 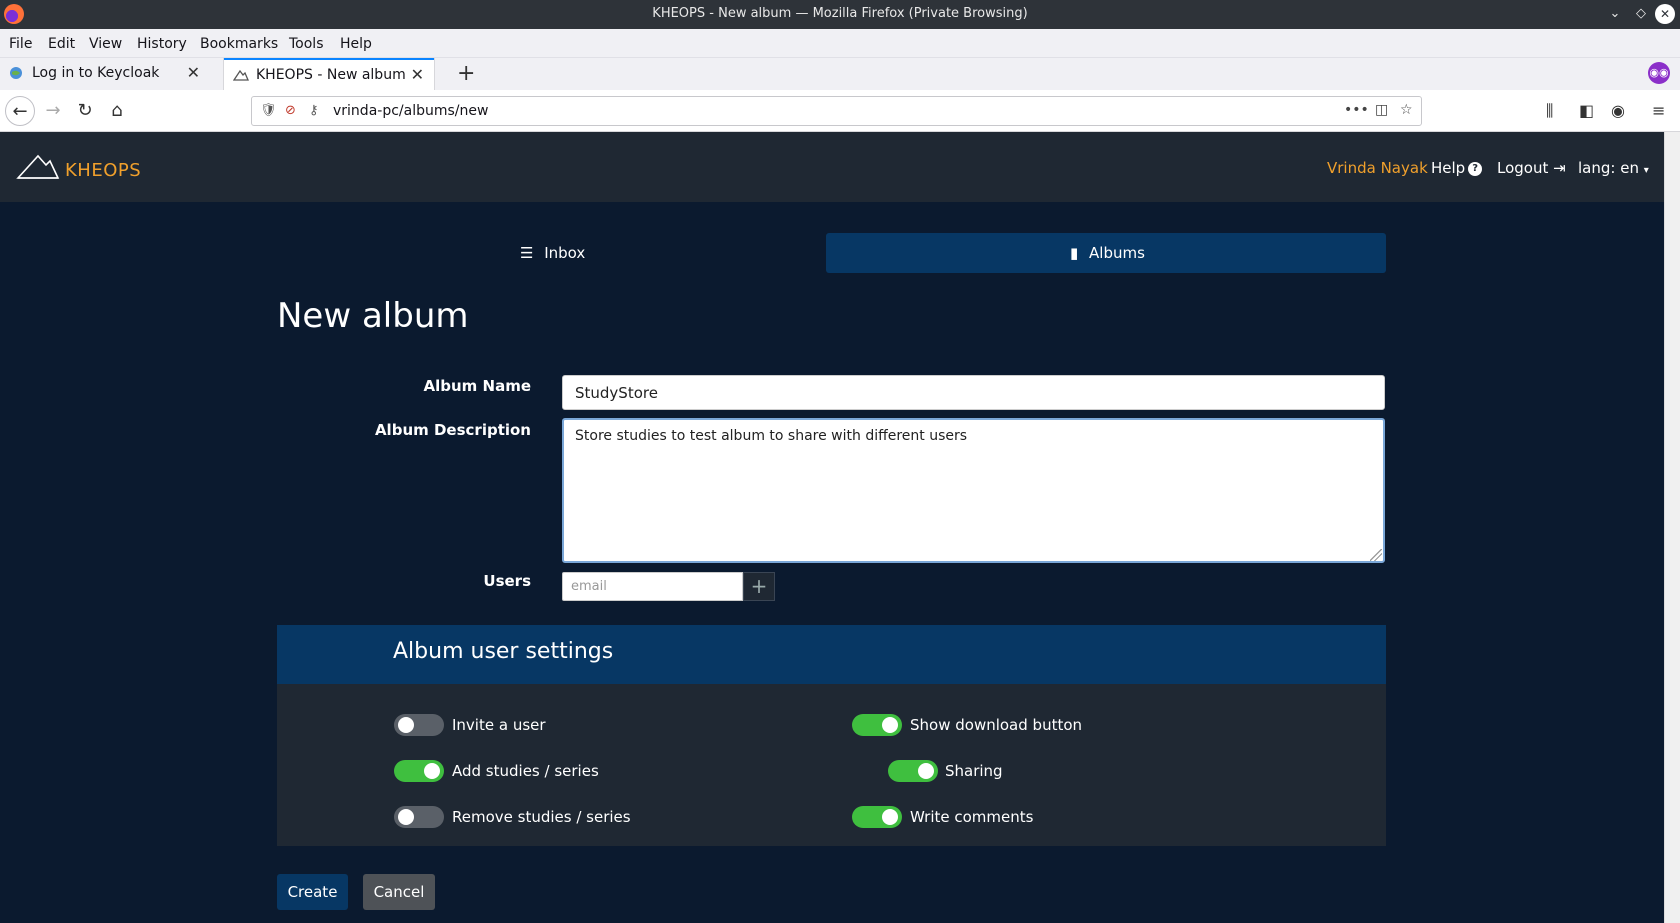 What do you see at coordinates (306, 44) in the screenshot?
I see `menu-tools: Tools` at bounding box center [306, 44].